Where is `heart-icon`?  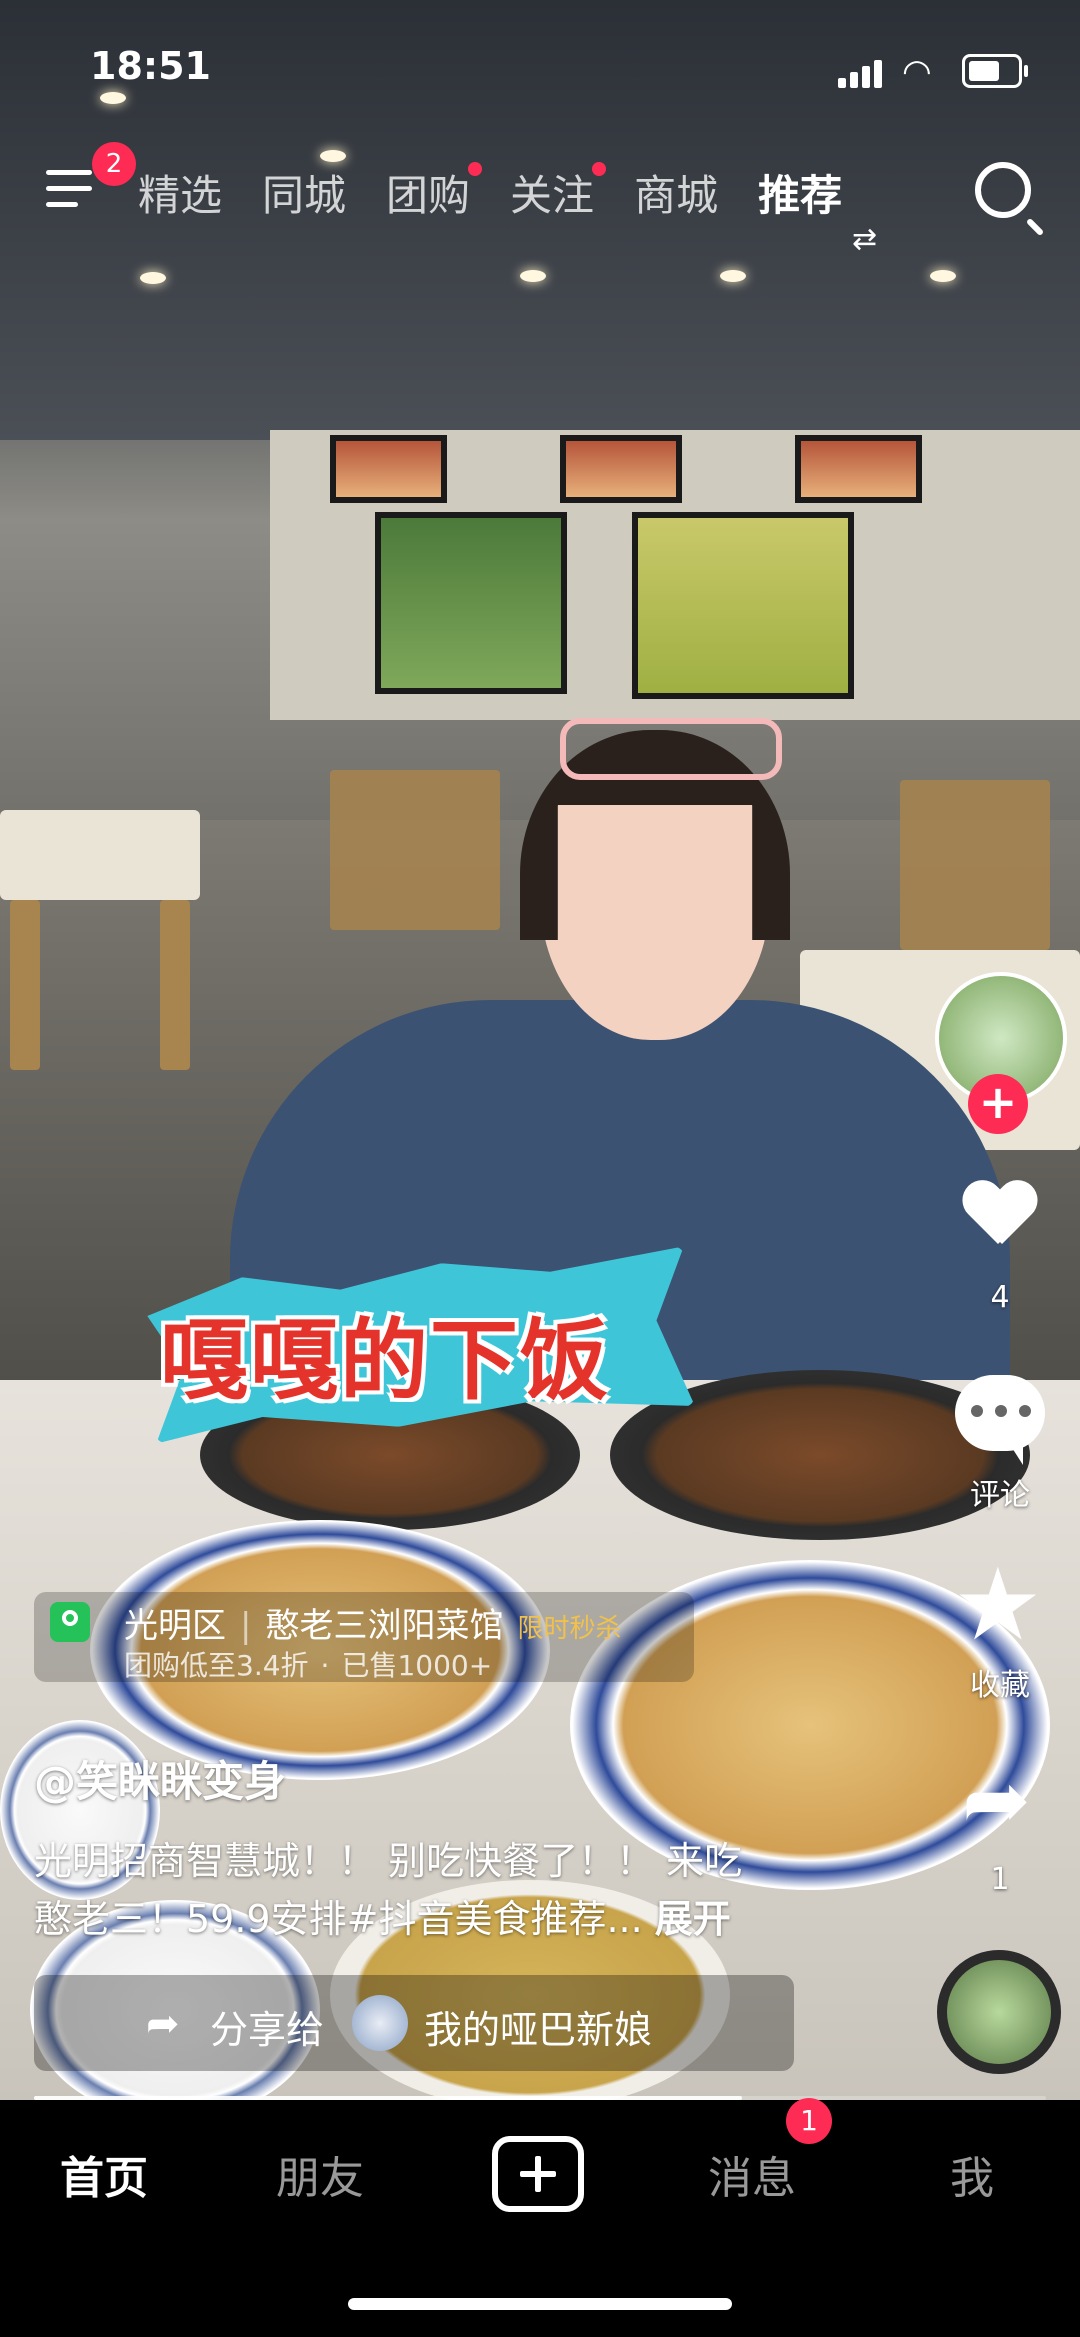
heart-icon is located at coordinates (998, 1214).